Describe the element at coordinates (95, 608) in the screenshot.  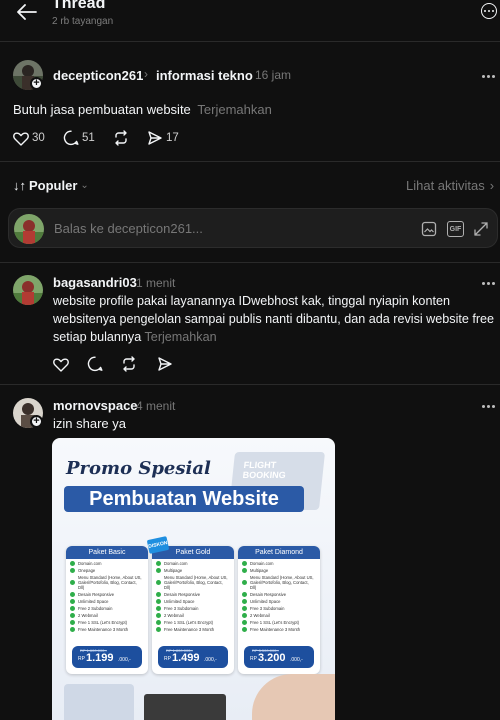
I see `feature-text: Free 2 Subdomain` at that location.